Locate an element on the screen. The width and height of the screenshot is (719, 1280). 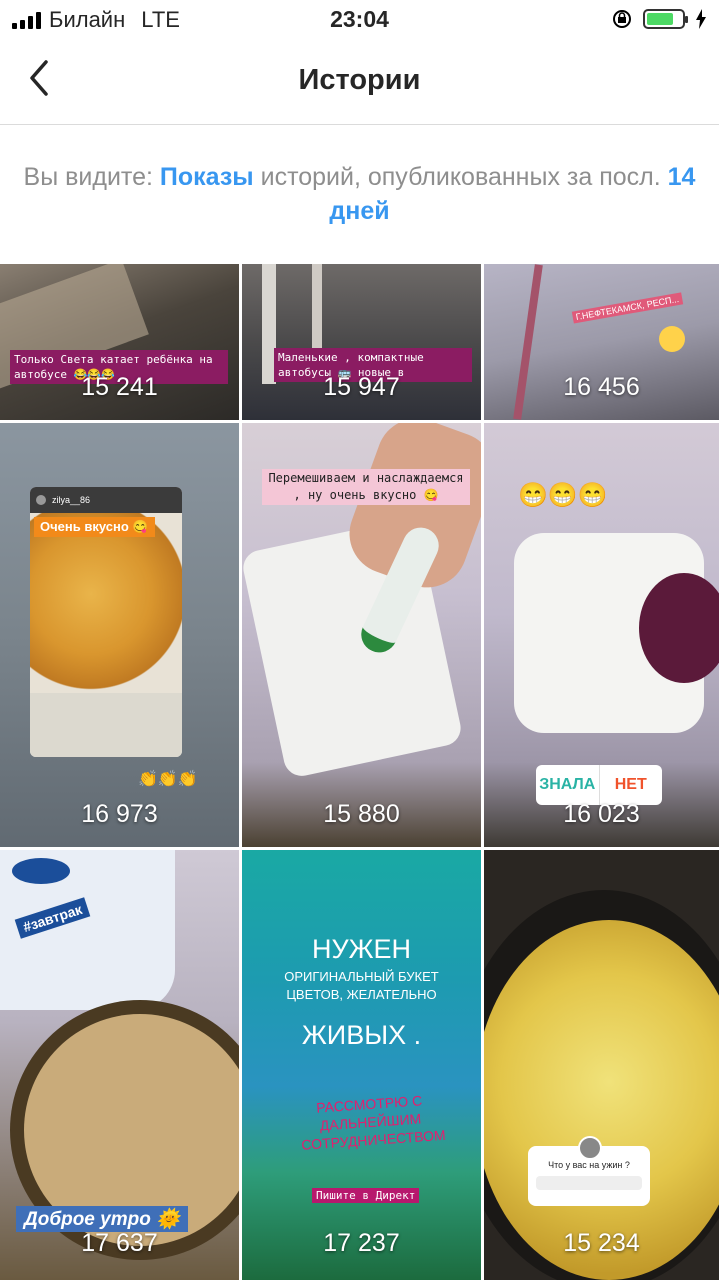
charging-icon is located at coordinates (701, 19).